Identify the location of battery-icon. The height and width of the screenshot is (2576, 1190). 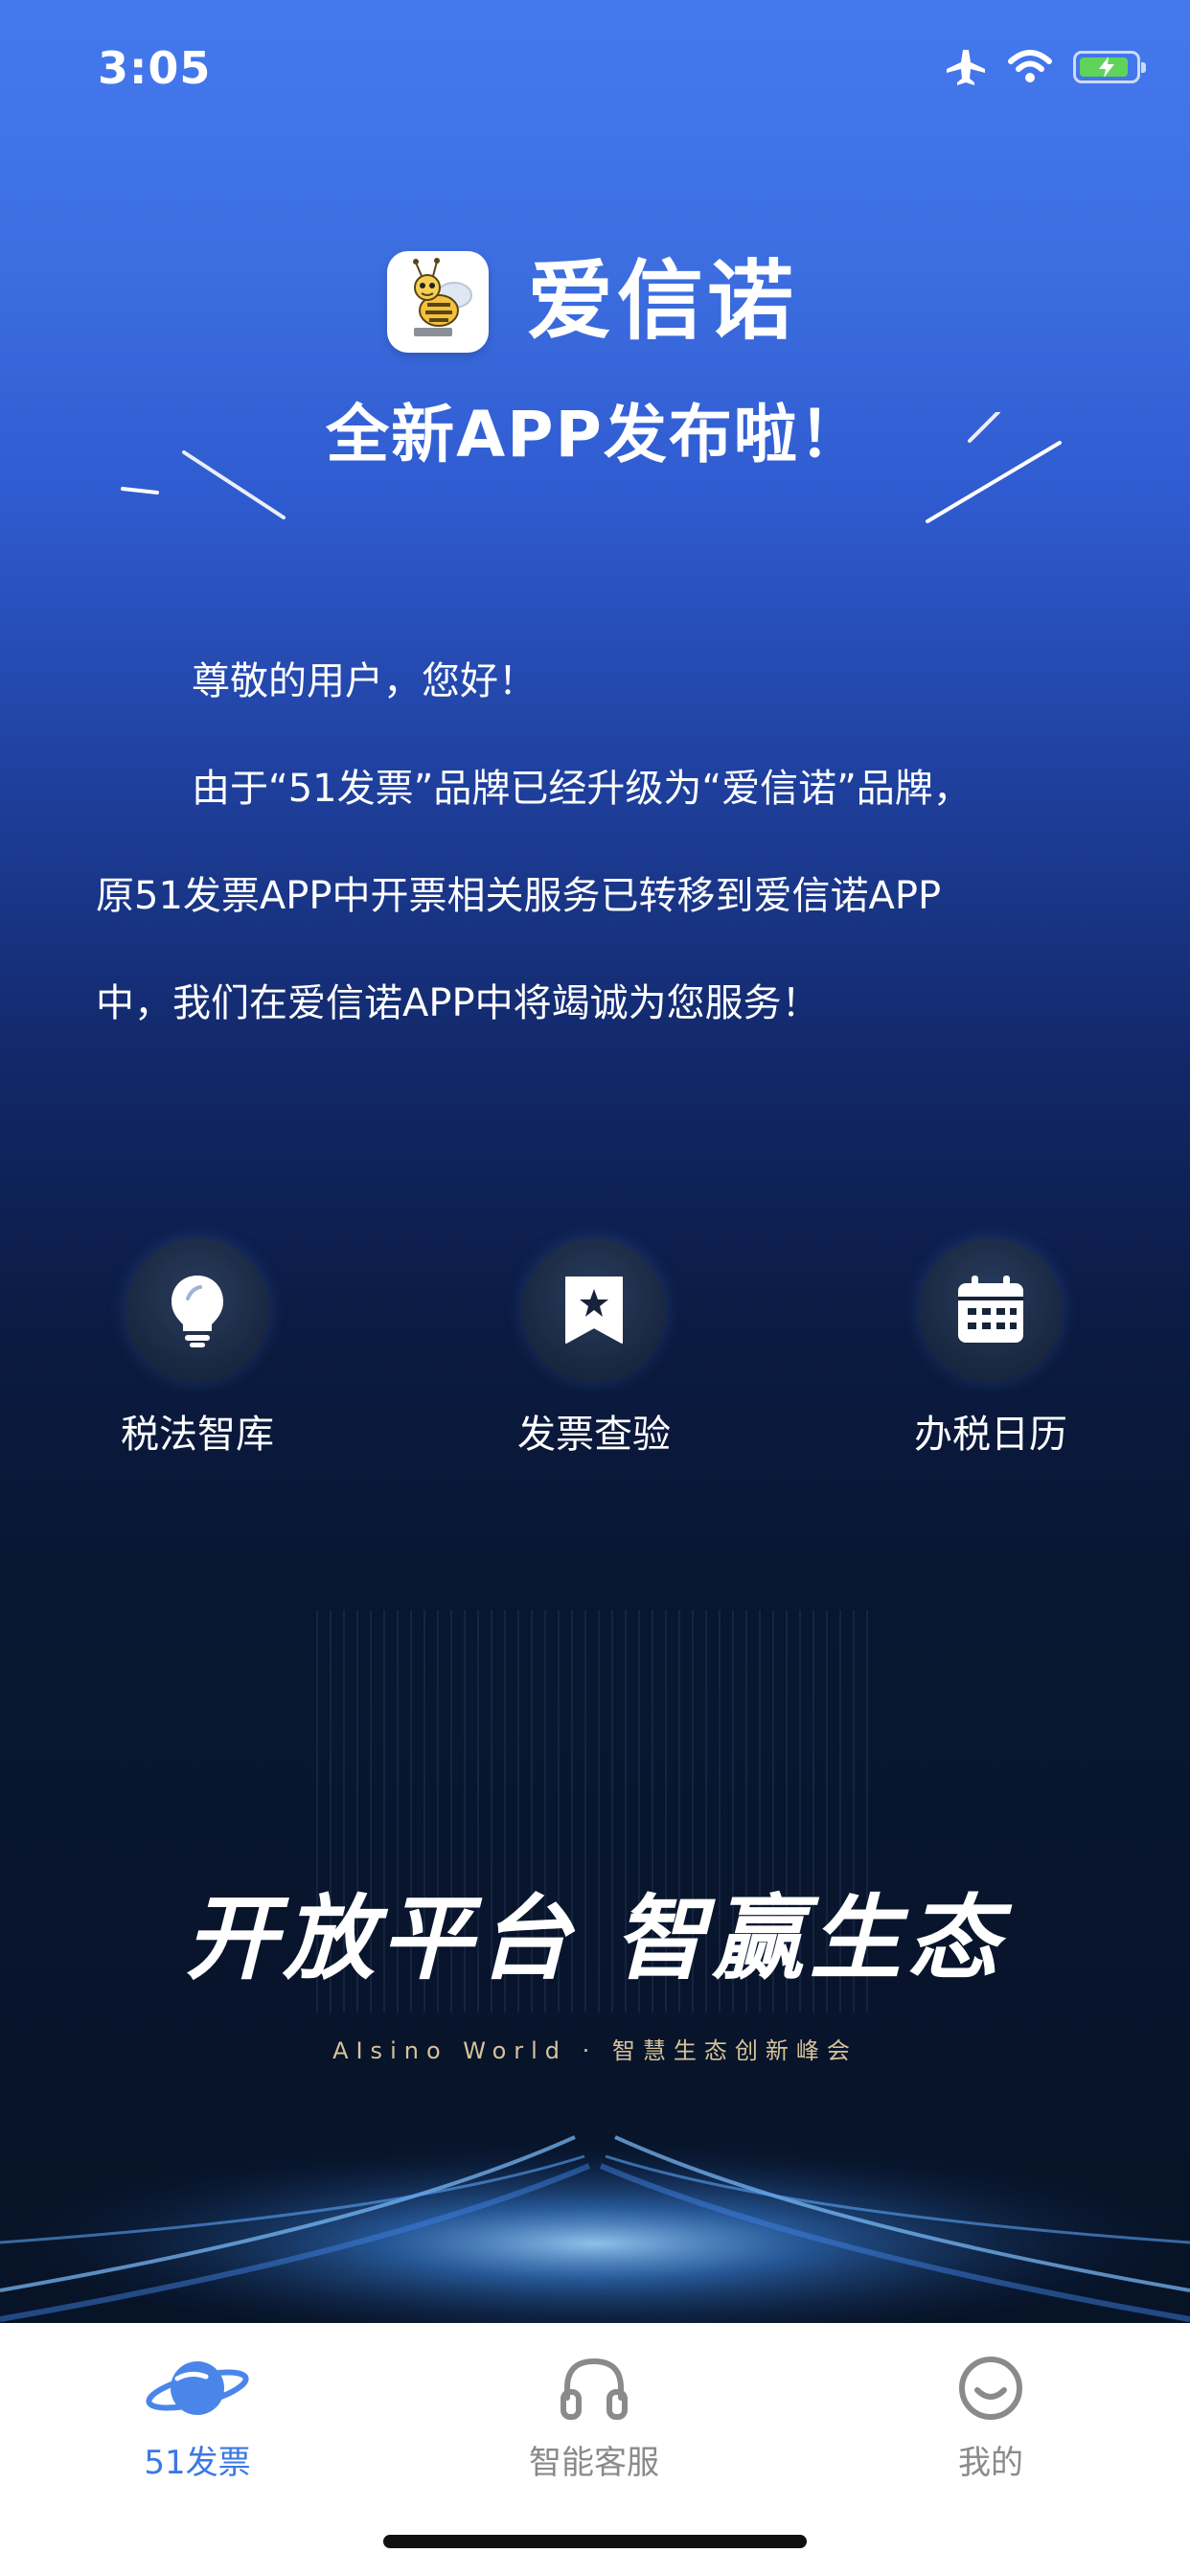
(1109, 67).